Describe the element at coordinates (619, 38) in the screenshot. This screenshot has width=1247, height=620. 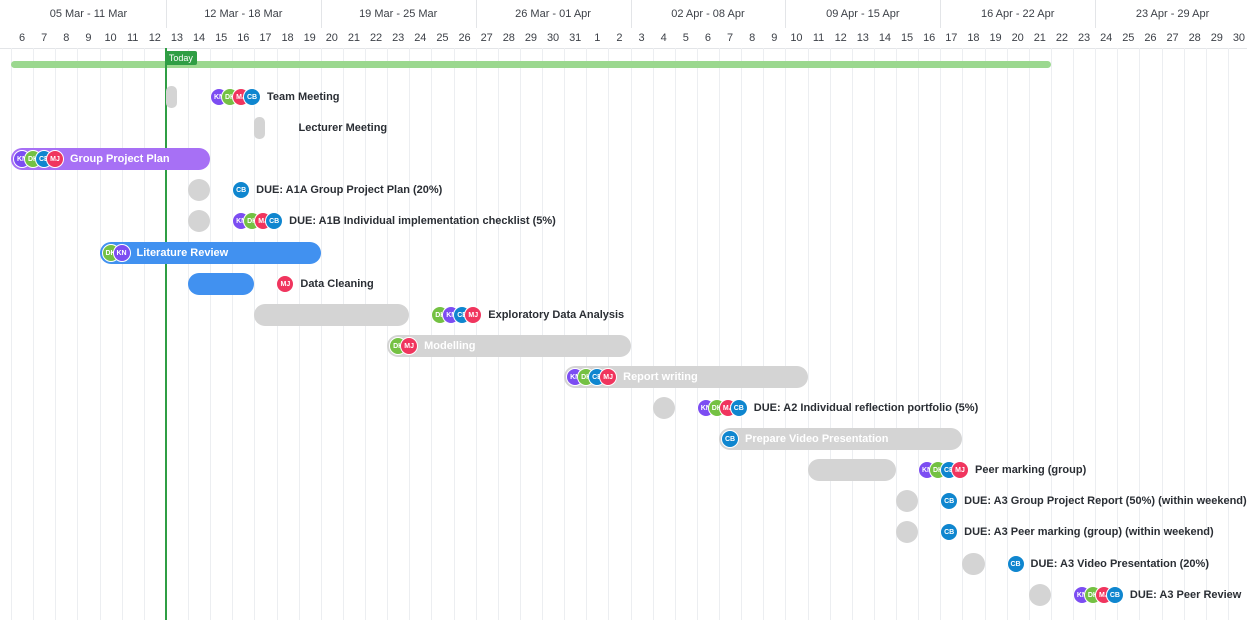
I see `day-label: 2` at that location.